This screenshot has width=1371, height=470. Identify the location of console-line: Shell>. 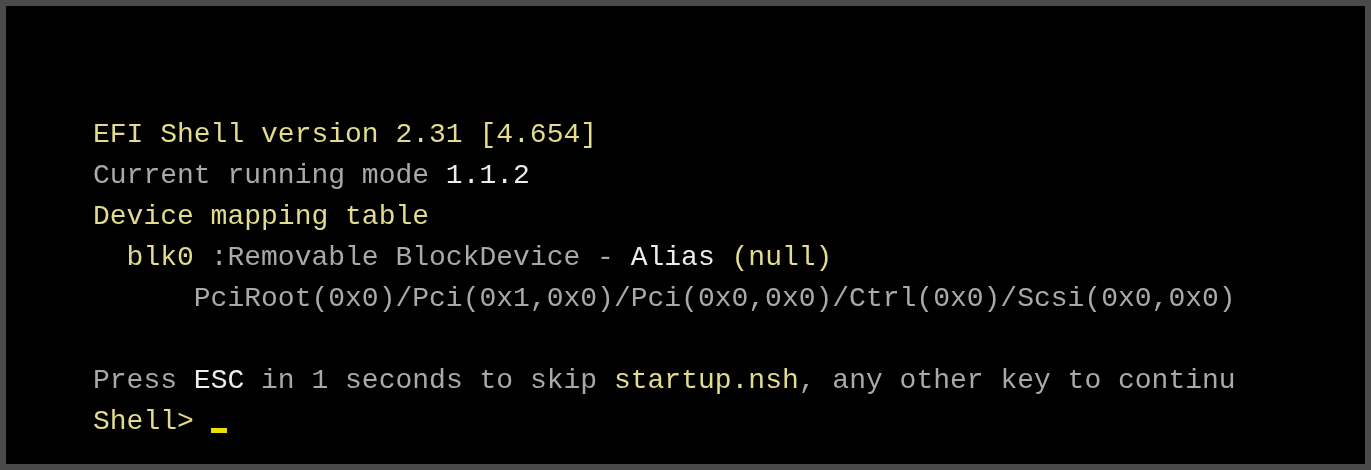
(144, 422).